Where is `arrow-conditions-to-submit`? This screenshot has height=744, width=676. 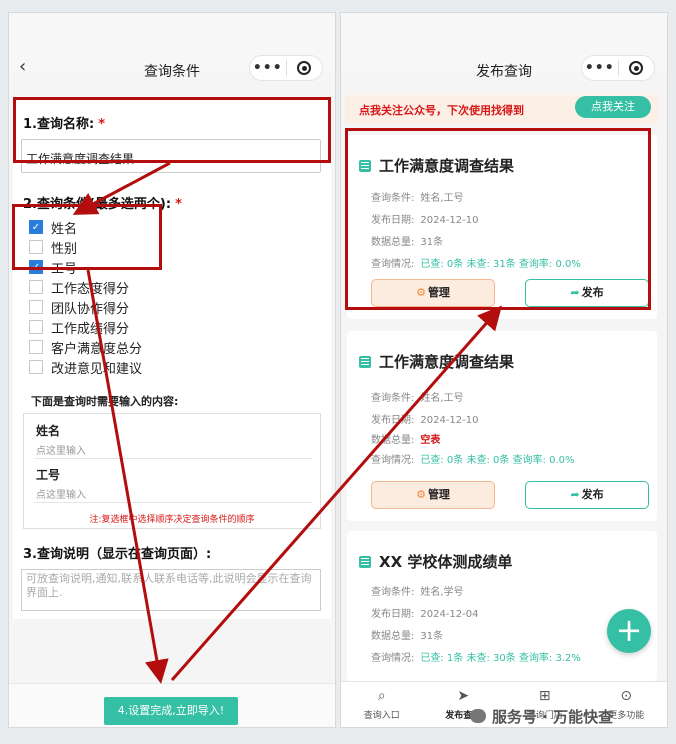
arrow-conditions-to-submit is located at coordinates (127, 476).